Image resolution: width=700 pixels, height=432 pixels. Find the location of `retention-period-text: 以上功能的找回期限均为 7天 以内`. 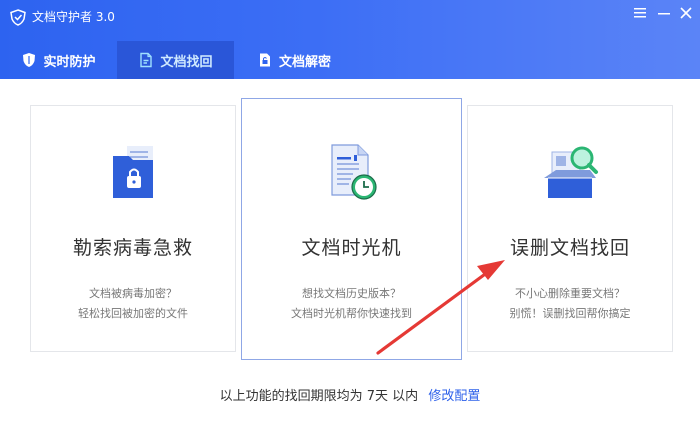

retention-period-text: 以上功能的找回期限均为 7天 以内 is located at coordinates (319, 396).